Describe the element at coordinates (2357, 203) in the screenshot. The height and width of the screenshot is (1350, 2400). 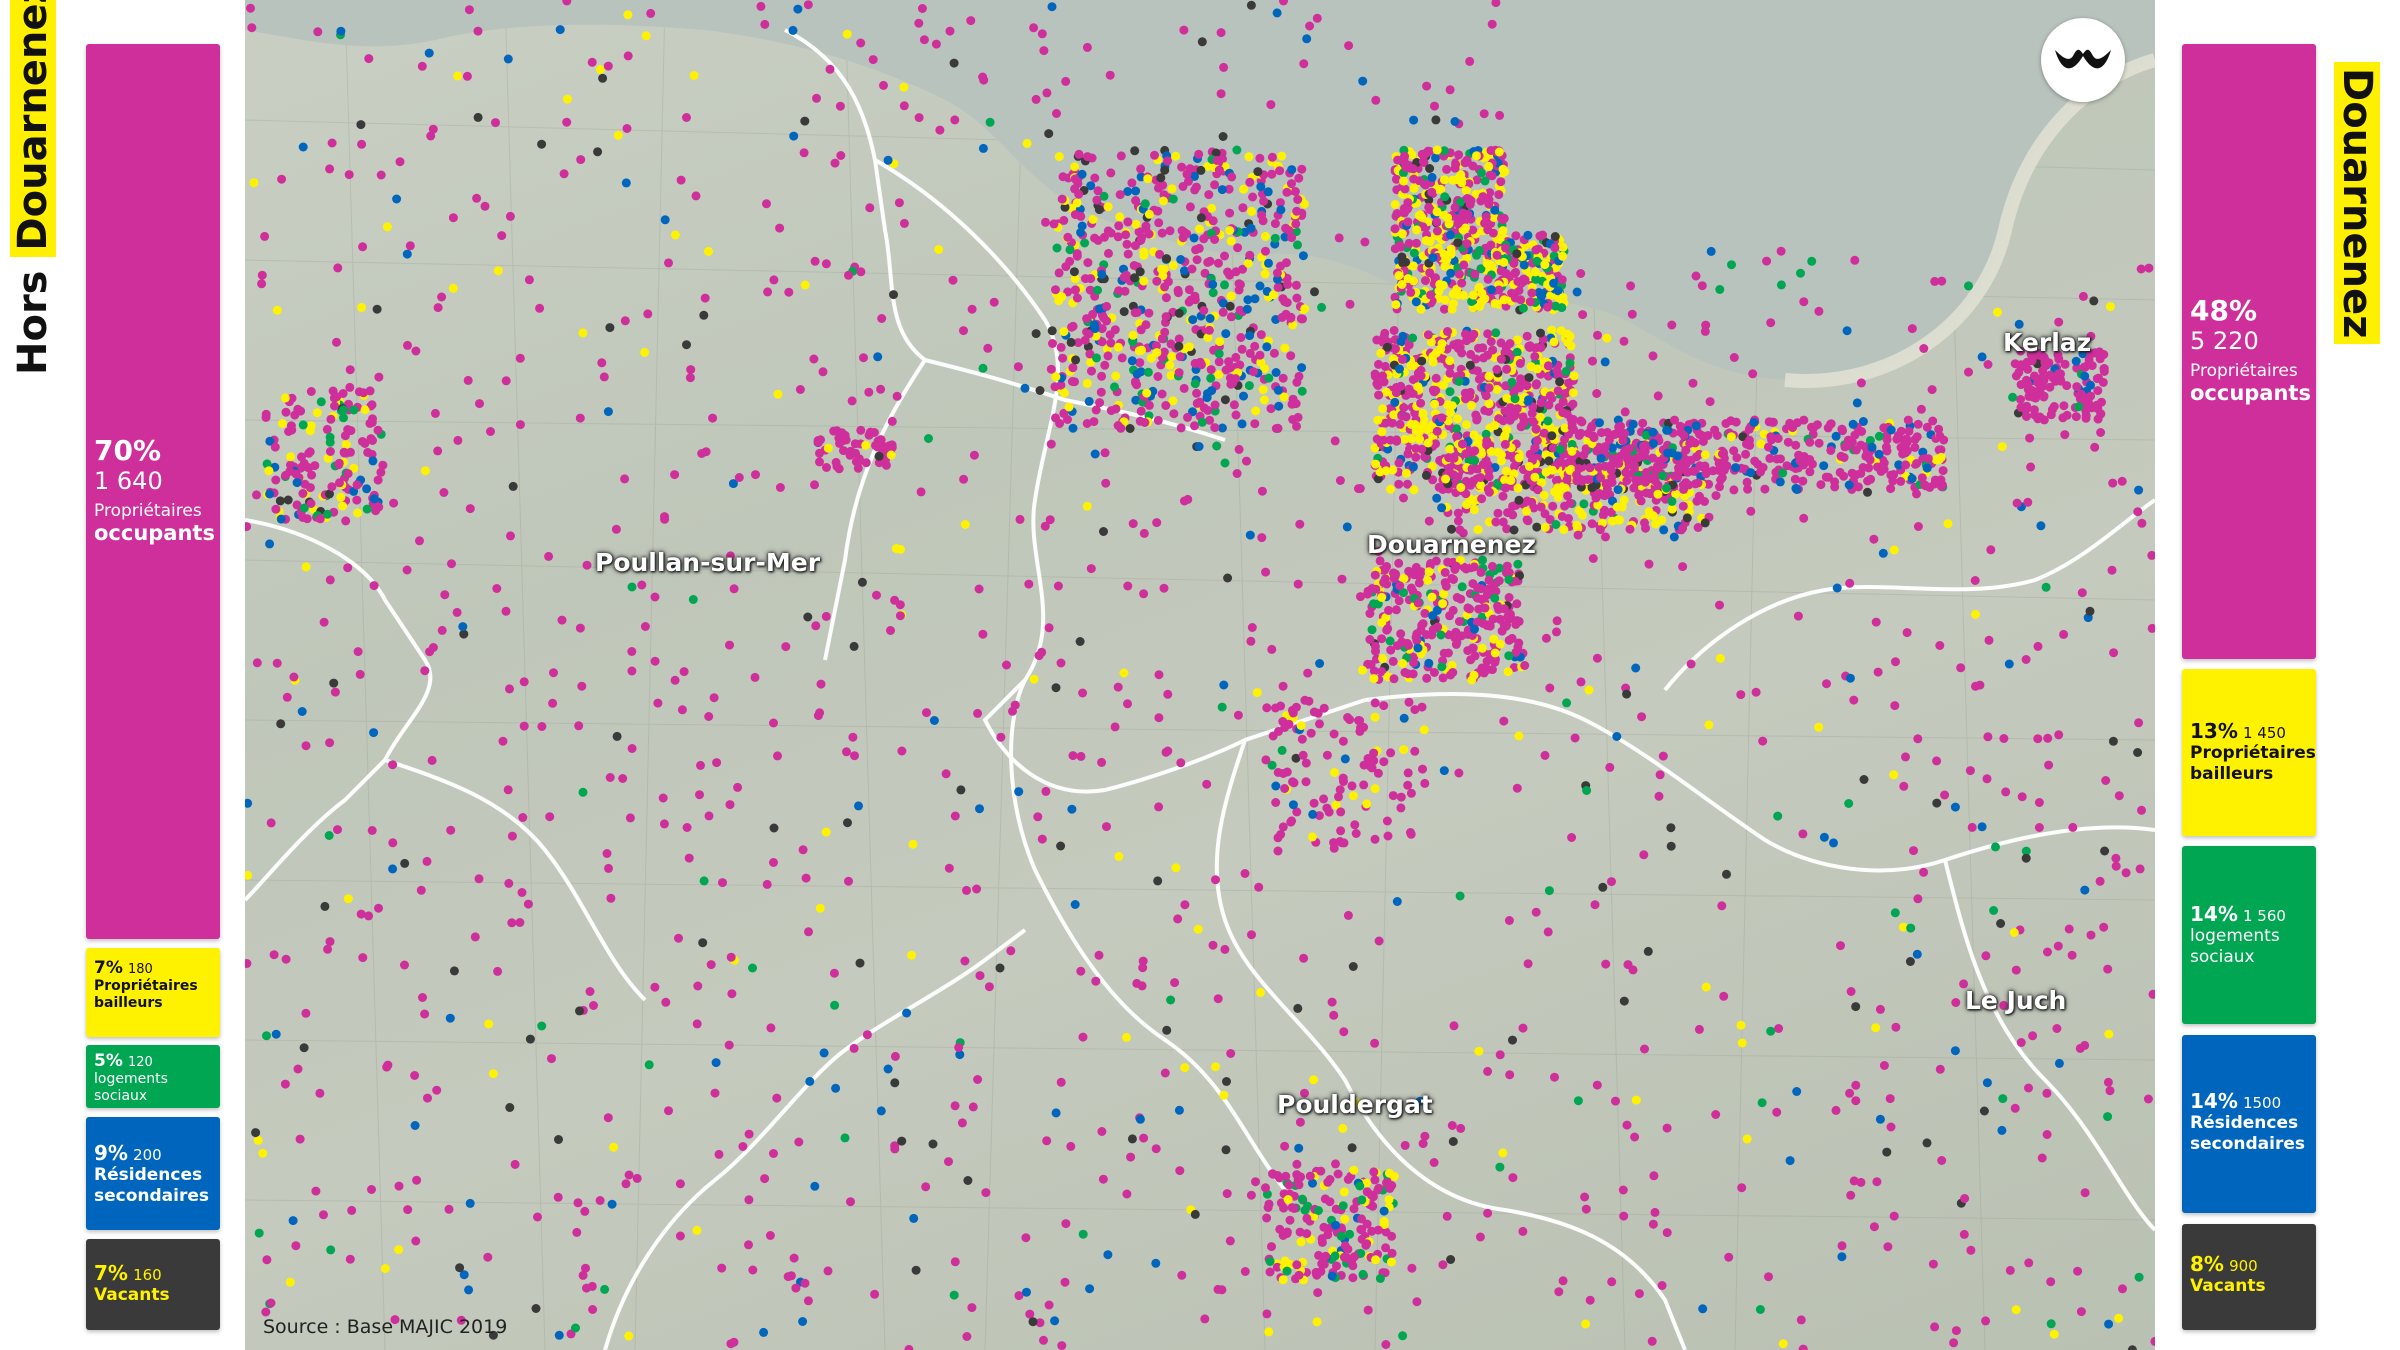
I see `right-panel-title: Douarnenez` at that location.